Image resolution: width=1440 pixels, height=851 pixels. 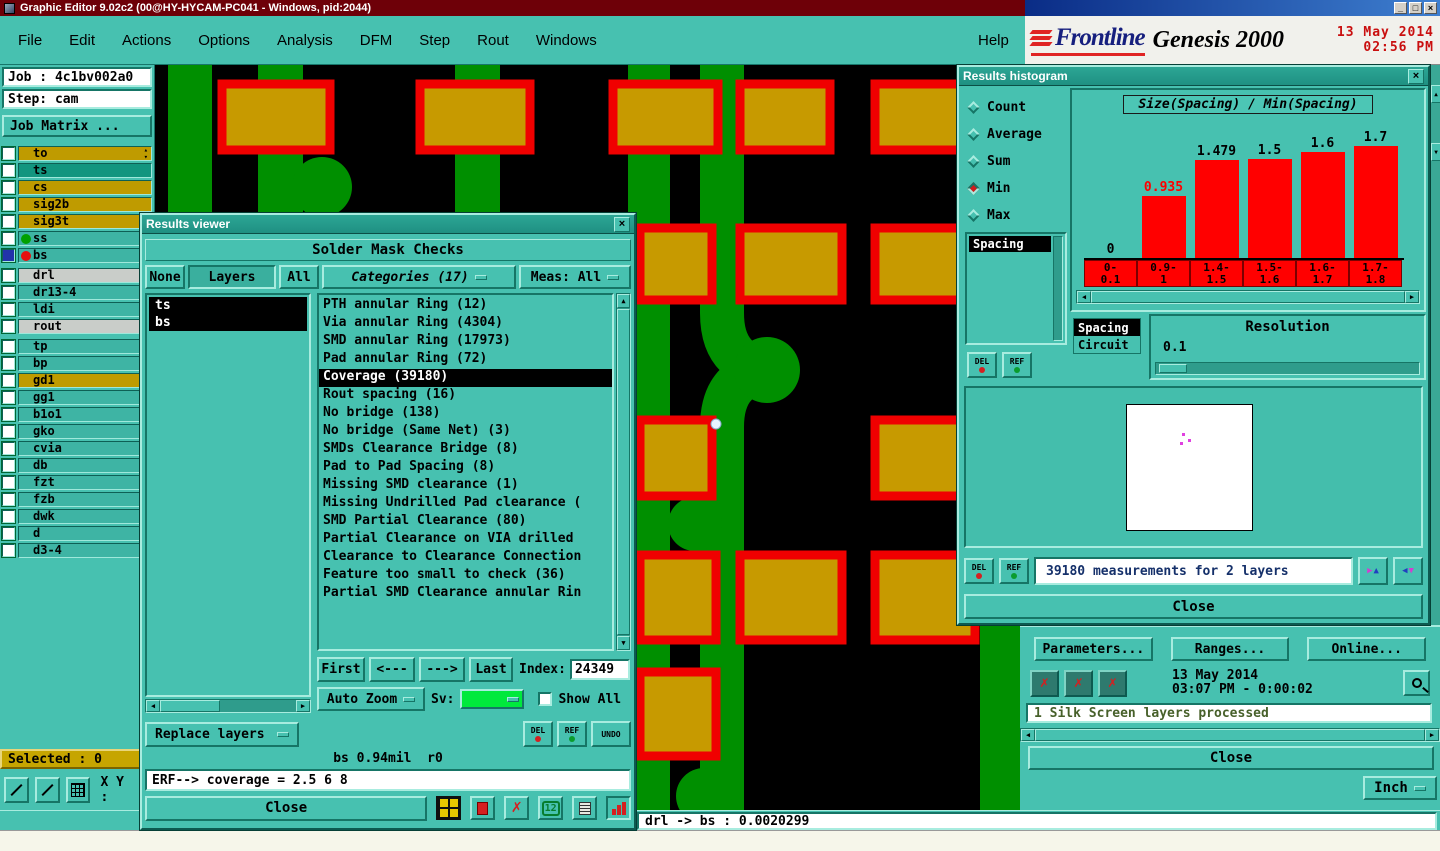 What do you see at coordinates (1435, 152) in the screenshot?
I see `scroll-down-icon: ▼` at bounding box center [1435, 152].